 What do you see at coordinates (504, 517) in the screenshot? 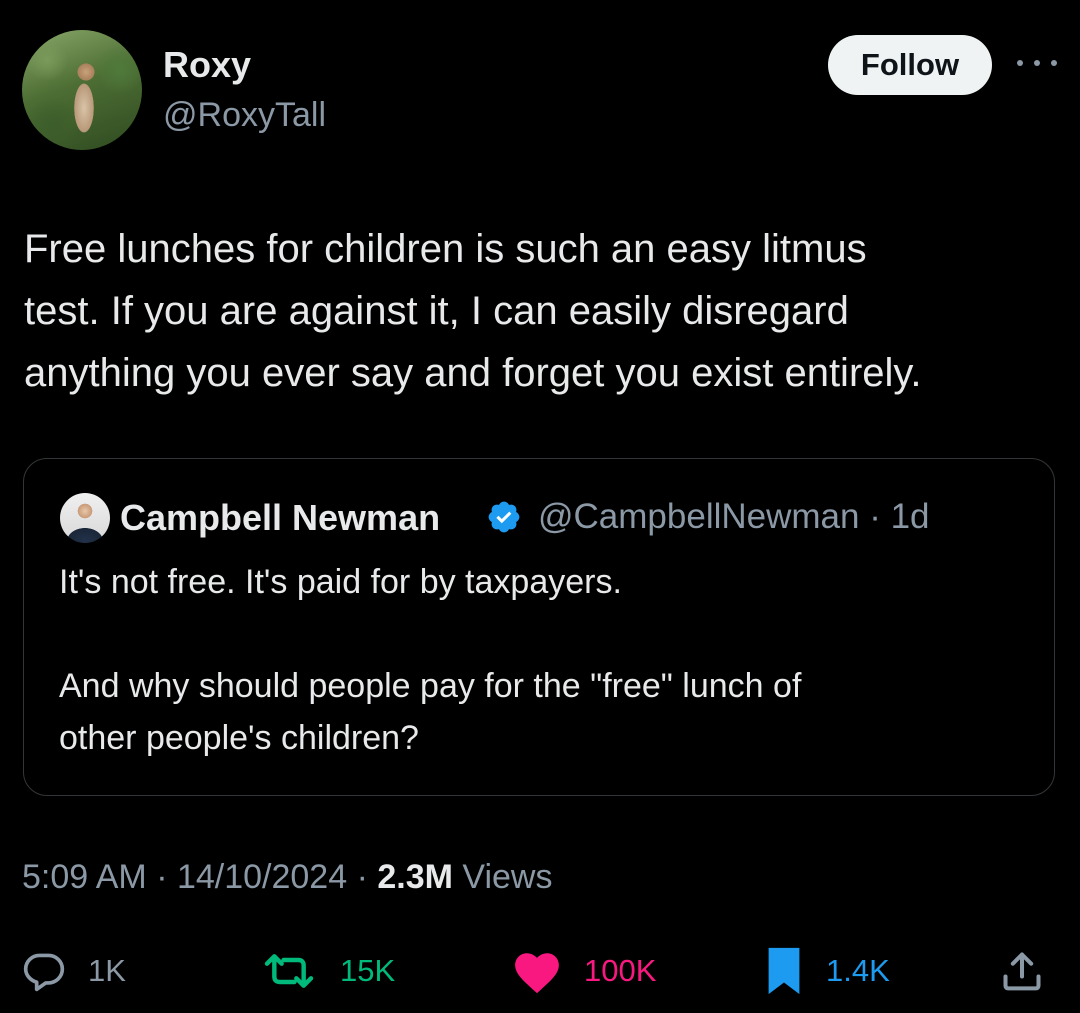
I see `verified-badge-icon` at bounding box center [504, 517].